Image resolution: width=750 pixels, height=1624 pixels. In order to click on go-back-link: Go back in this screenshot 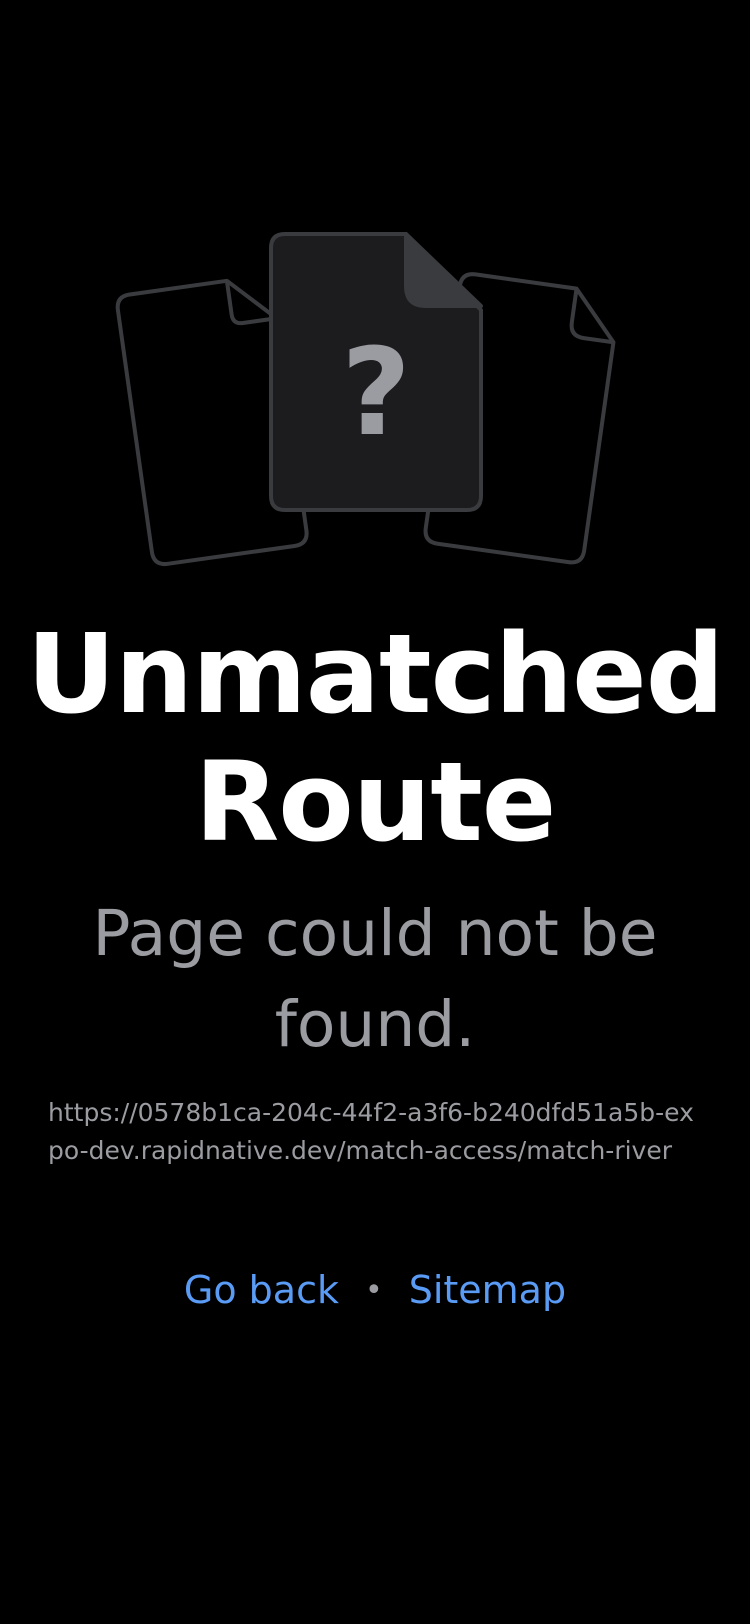, I will do `click(261, 1290)`.